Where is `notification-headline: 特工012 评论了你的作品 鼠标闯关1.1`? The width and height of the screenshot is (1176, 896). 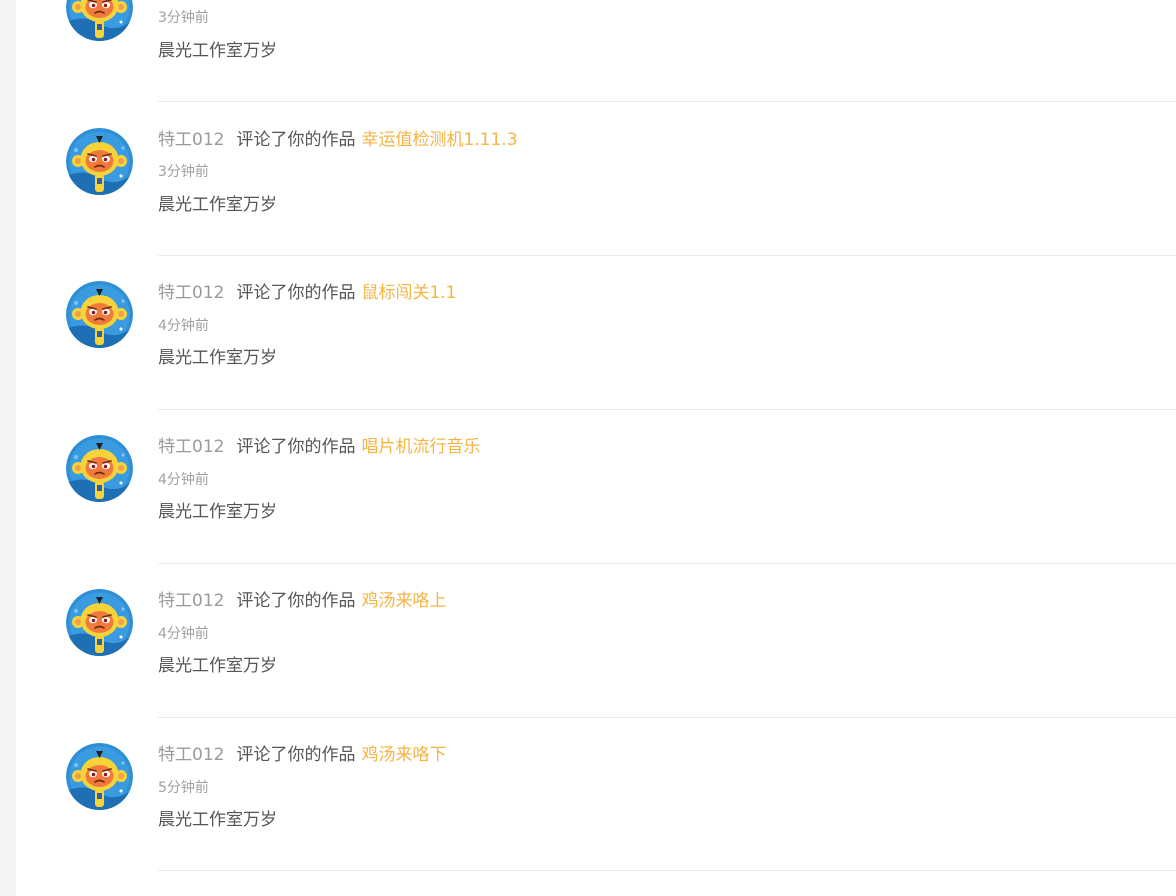
notification-headline: 特工012 评论了你的作品 鼠标闯关1.1 is located at coordinates (307, 293).